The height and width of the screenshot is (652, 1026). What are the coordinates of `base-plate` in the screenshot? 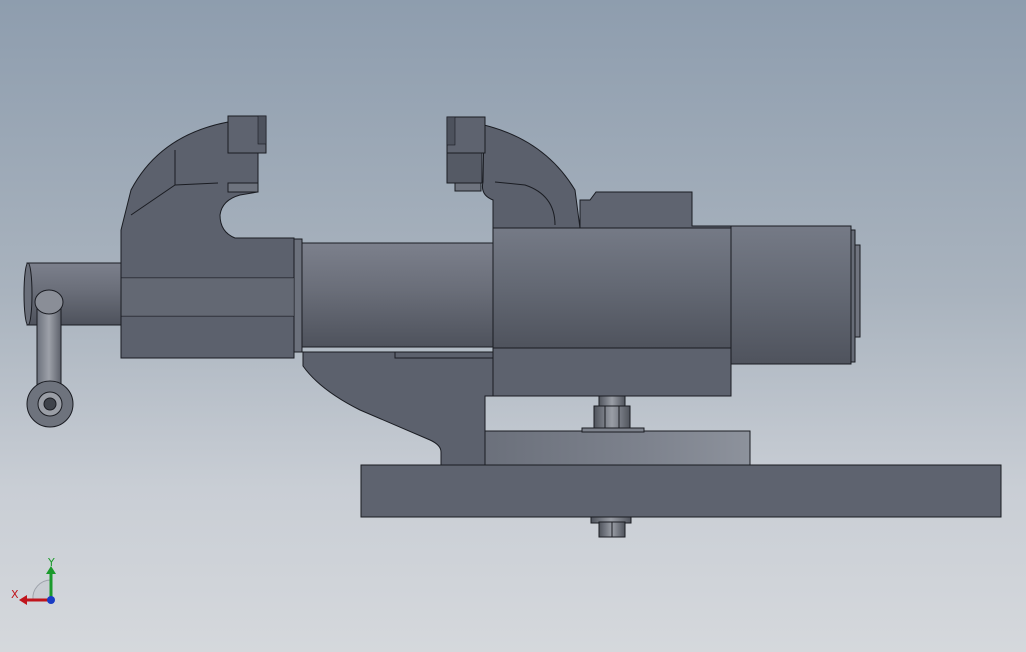 It's located at (681, 491).